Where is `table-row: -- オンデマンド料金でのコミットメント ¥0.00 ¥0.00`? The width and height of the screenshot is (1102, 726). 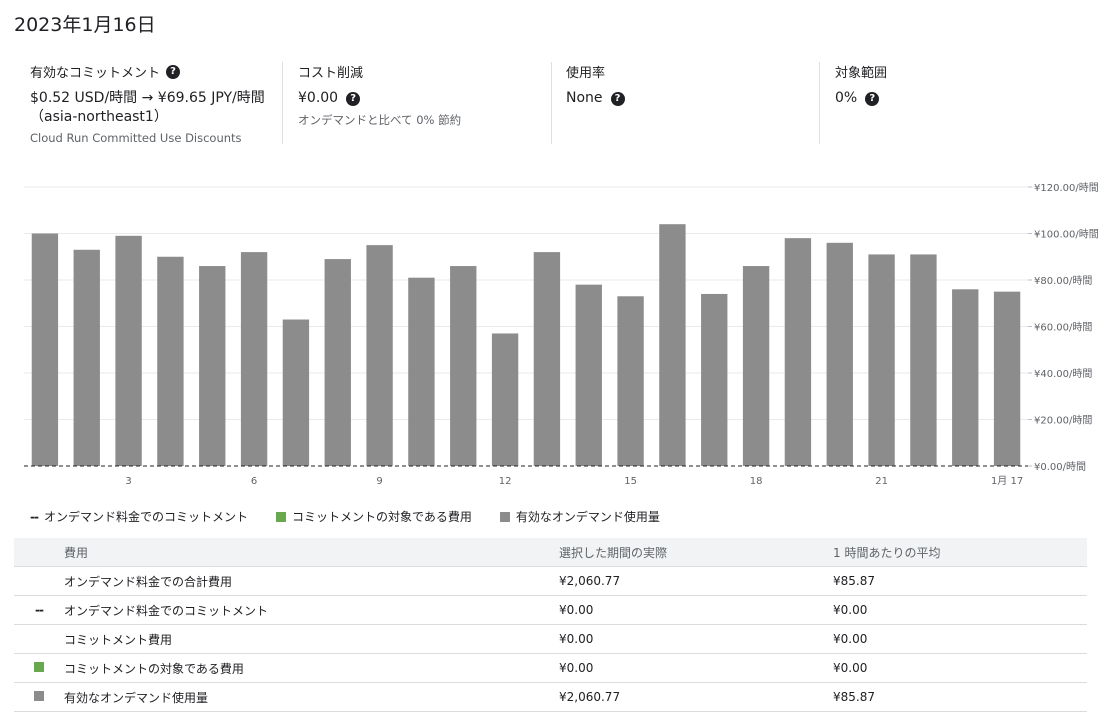
table-row: -- オンデマンド料金でのコミットメント ¥0.00 ¥0.00 is located at coordinates (550, 610).